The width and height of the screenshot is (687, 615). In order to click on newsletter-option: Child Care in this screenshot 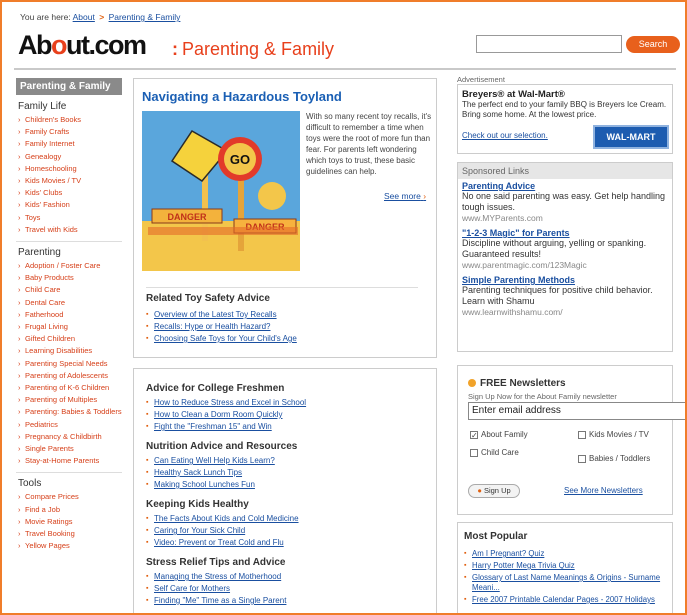, I will do `click(494, 452)`.